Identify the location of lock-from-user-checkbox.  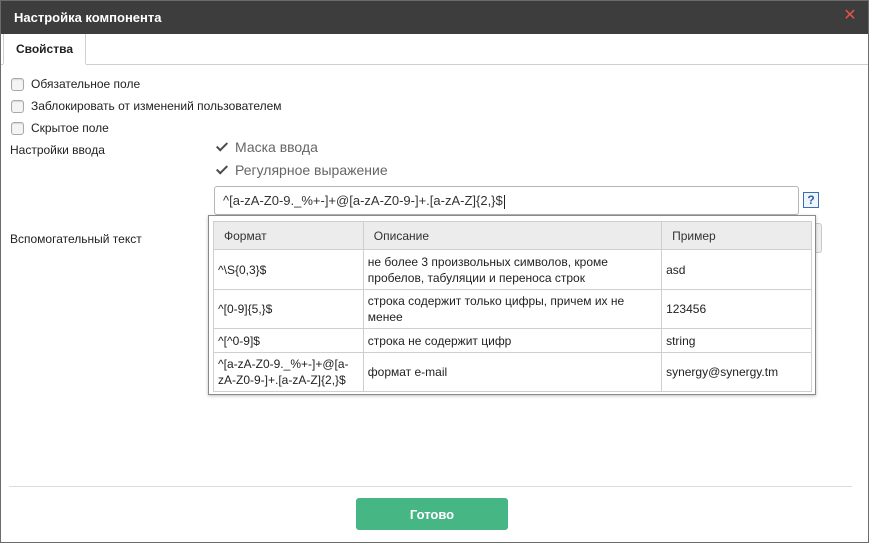
(17, 106).